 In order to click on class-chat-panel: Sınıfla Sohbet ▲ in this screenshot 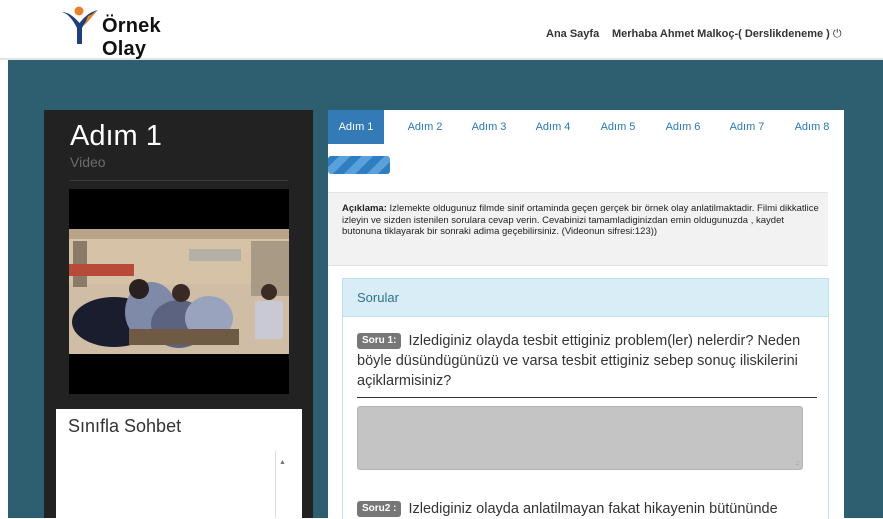, I will do `click(179, 463)`.